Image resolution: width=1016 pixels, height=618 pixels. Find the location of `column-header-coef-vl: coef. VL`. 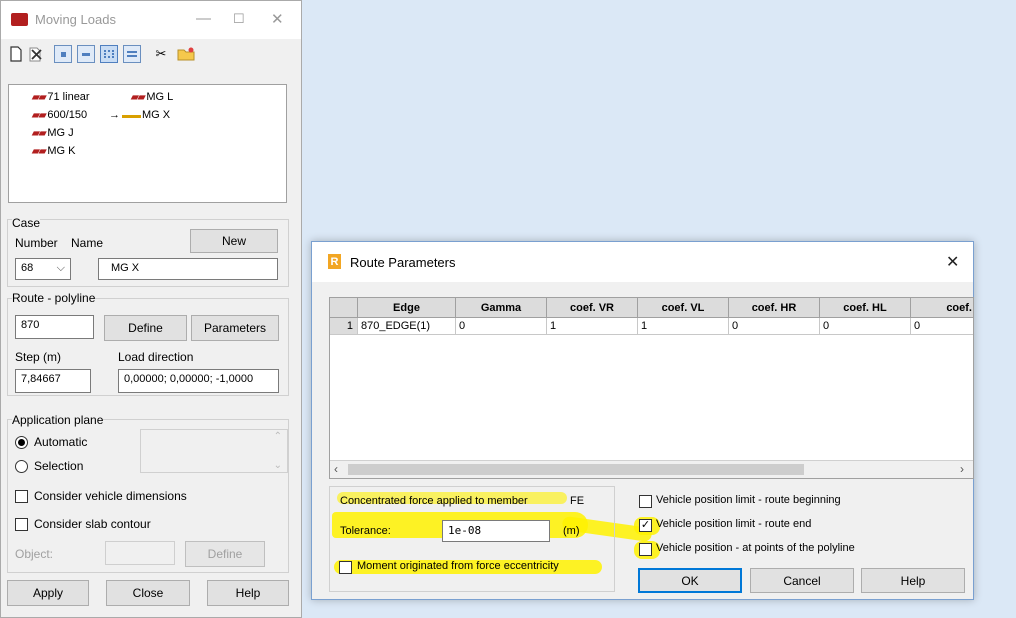

column-header-coef-vl: coef. VL is located at coordinates (683, 308).